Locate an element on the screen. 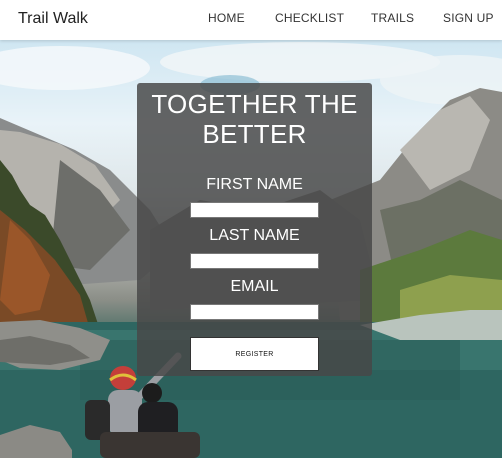 The width and height of the screenshot is (502, 458). first-name-label: FIRST NAME is located at coordinates (254, 184).